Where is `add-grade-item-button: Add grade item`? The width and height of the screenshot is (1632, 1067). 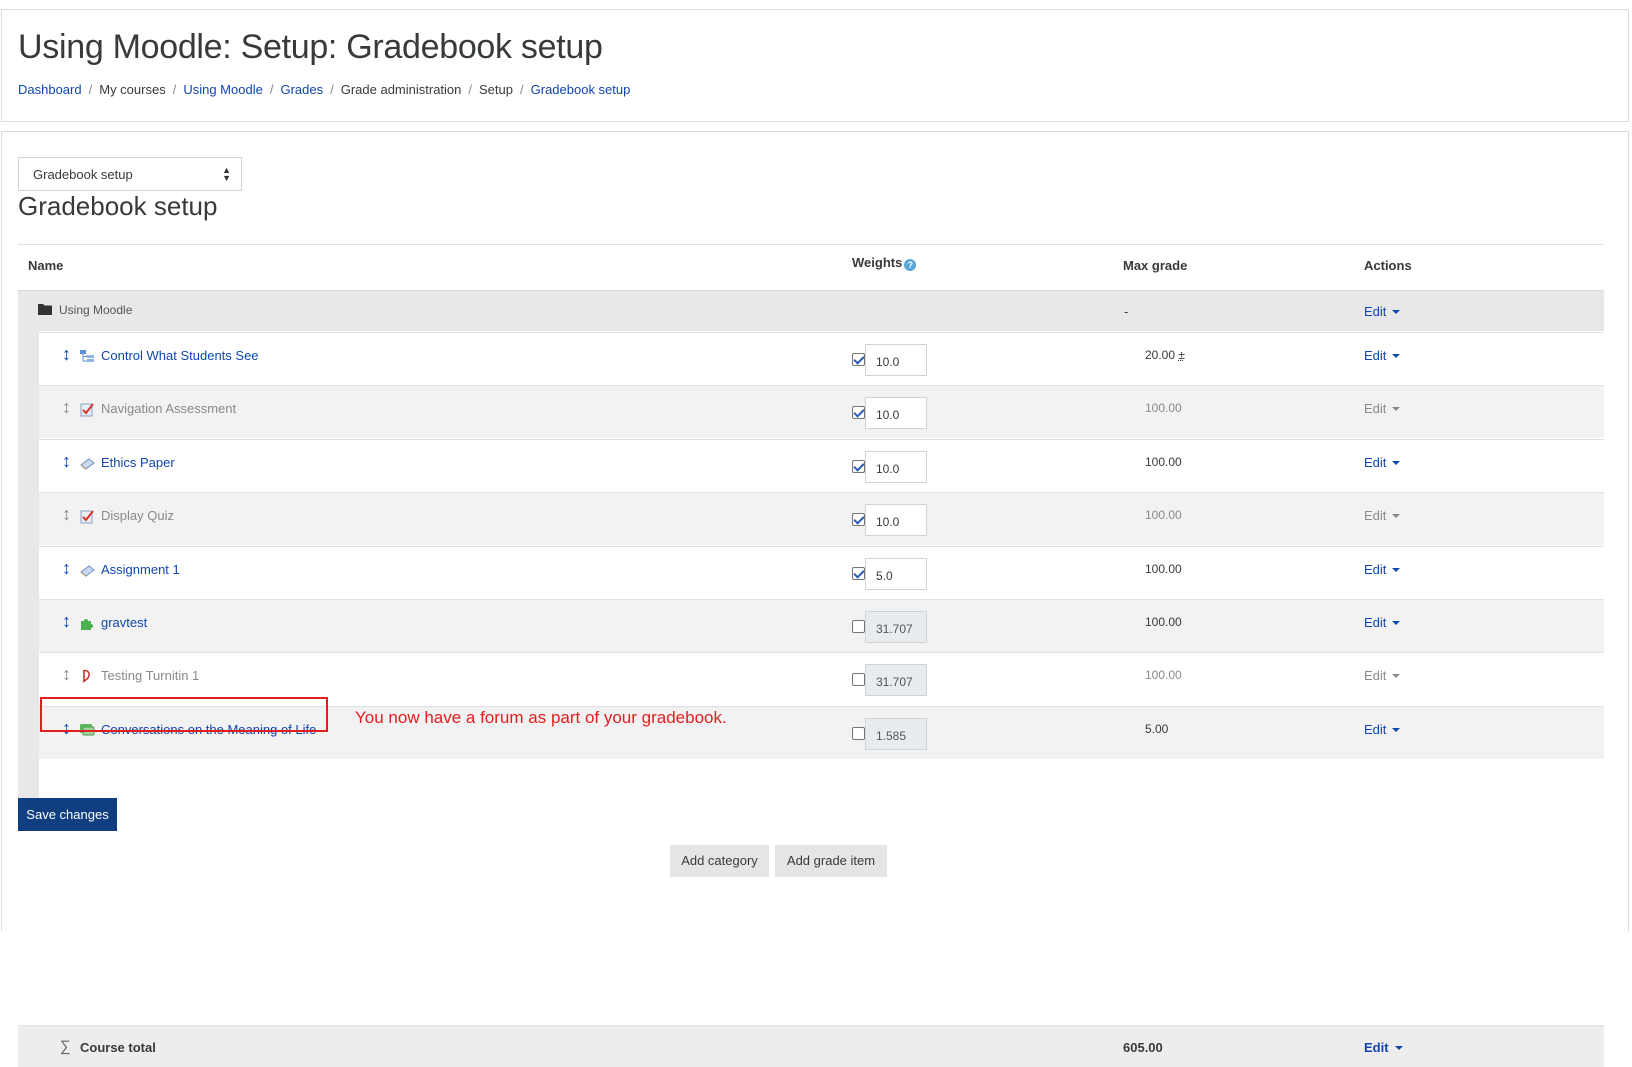 add-grade-item-button: Add grade item is located at coordinates (831, 861).